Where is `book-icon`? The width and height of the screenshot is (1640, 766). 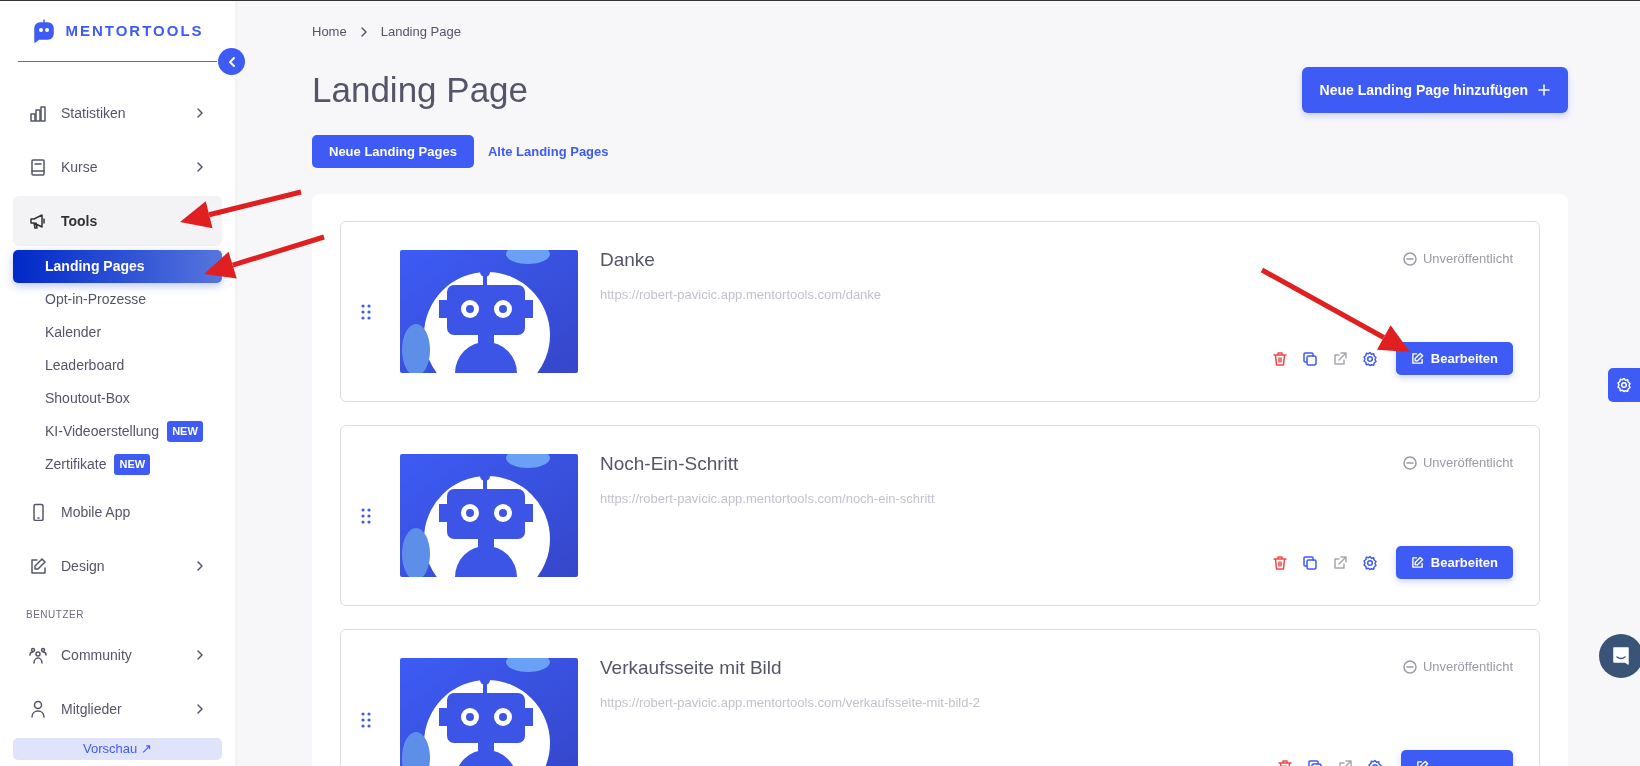 book-icon is located at coordinates (38, 167).